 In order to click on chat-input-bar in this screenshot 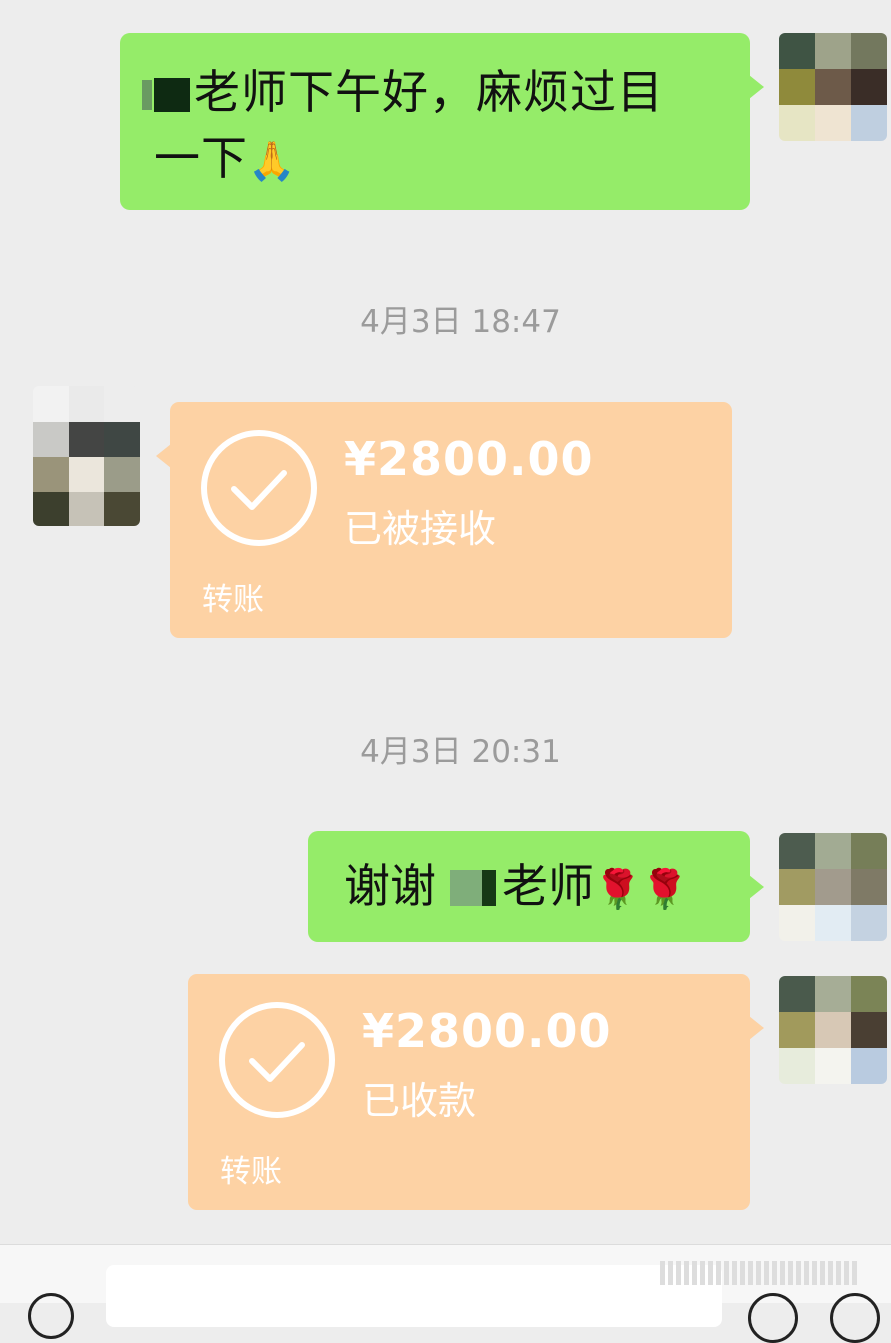, I will do `click(445, 1293)`.